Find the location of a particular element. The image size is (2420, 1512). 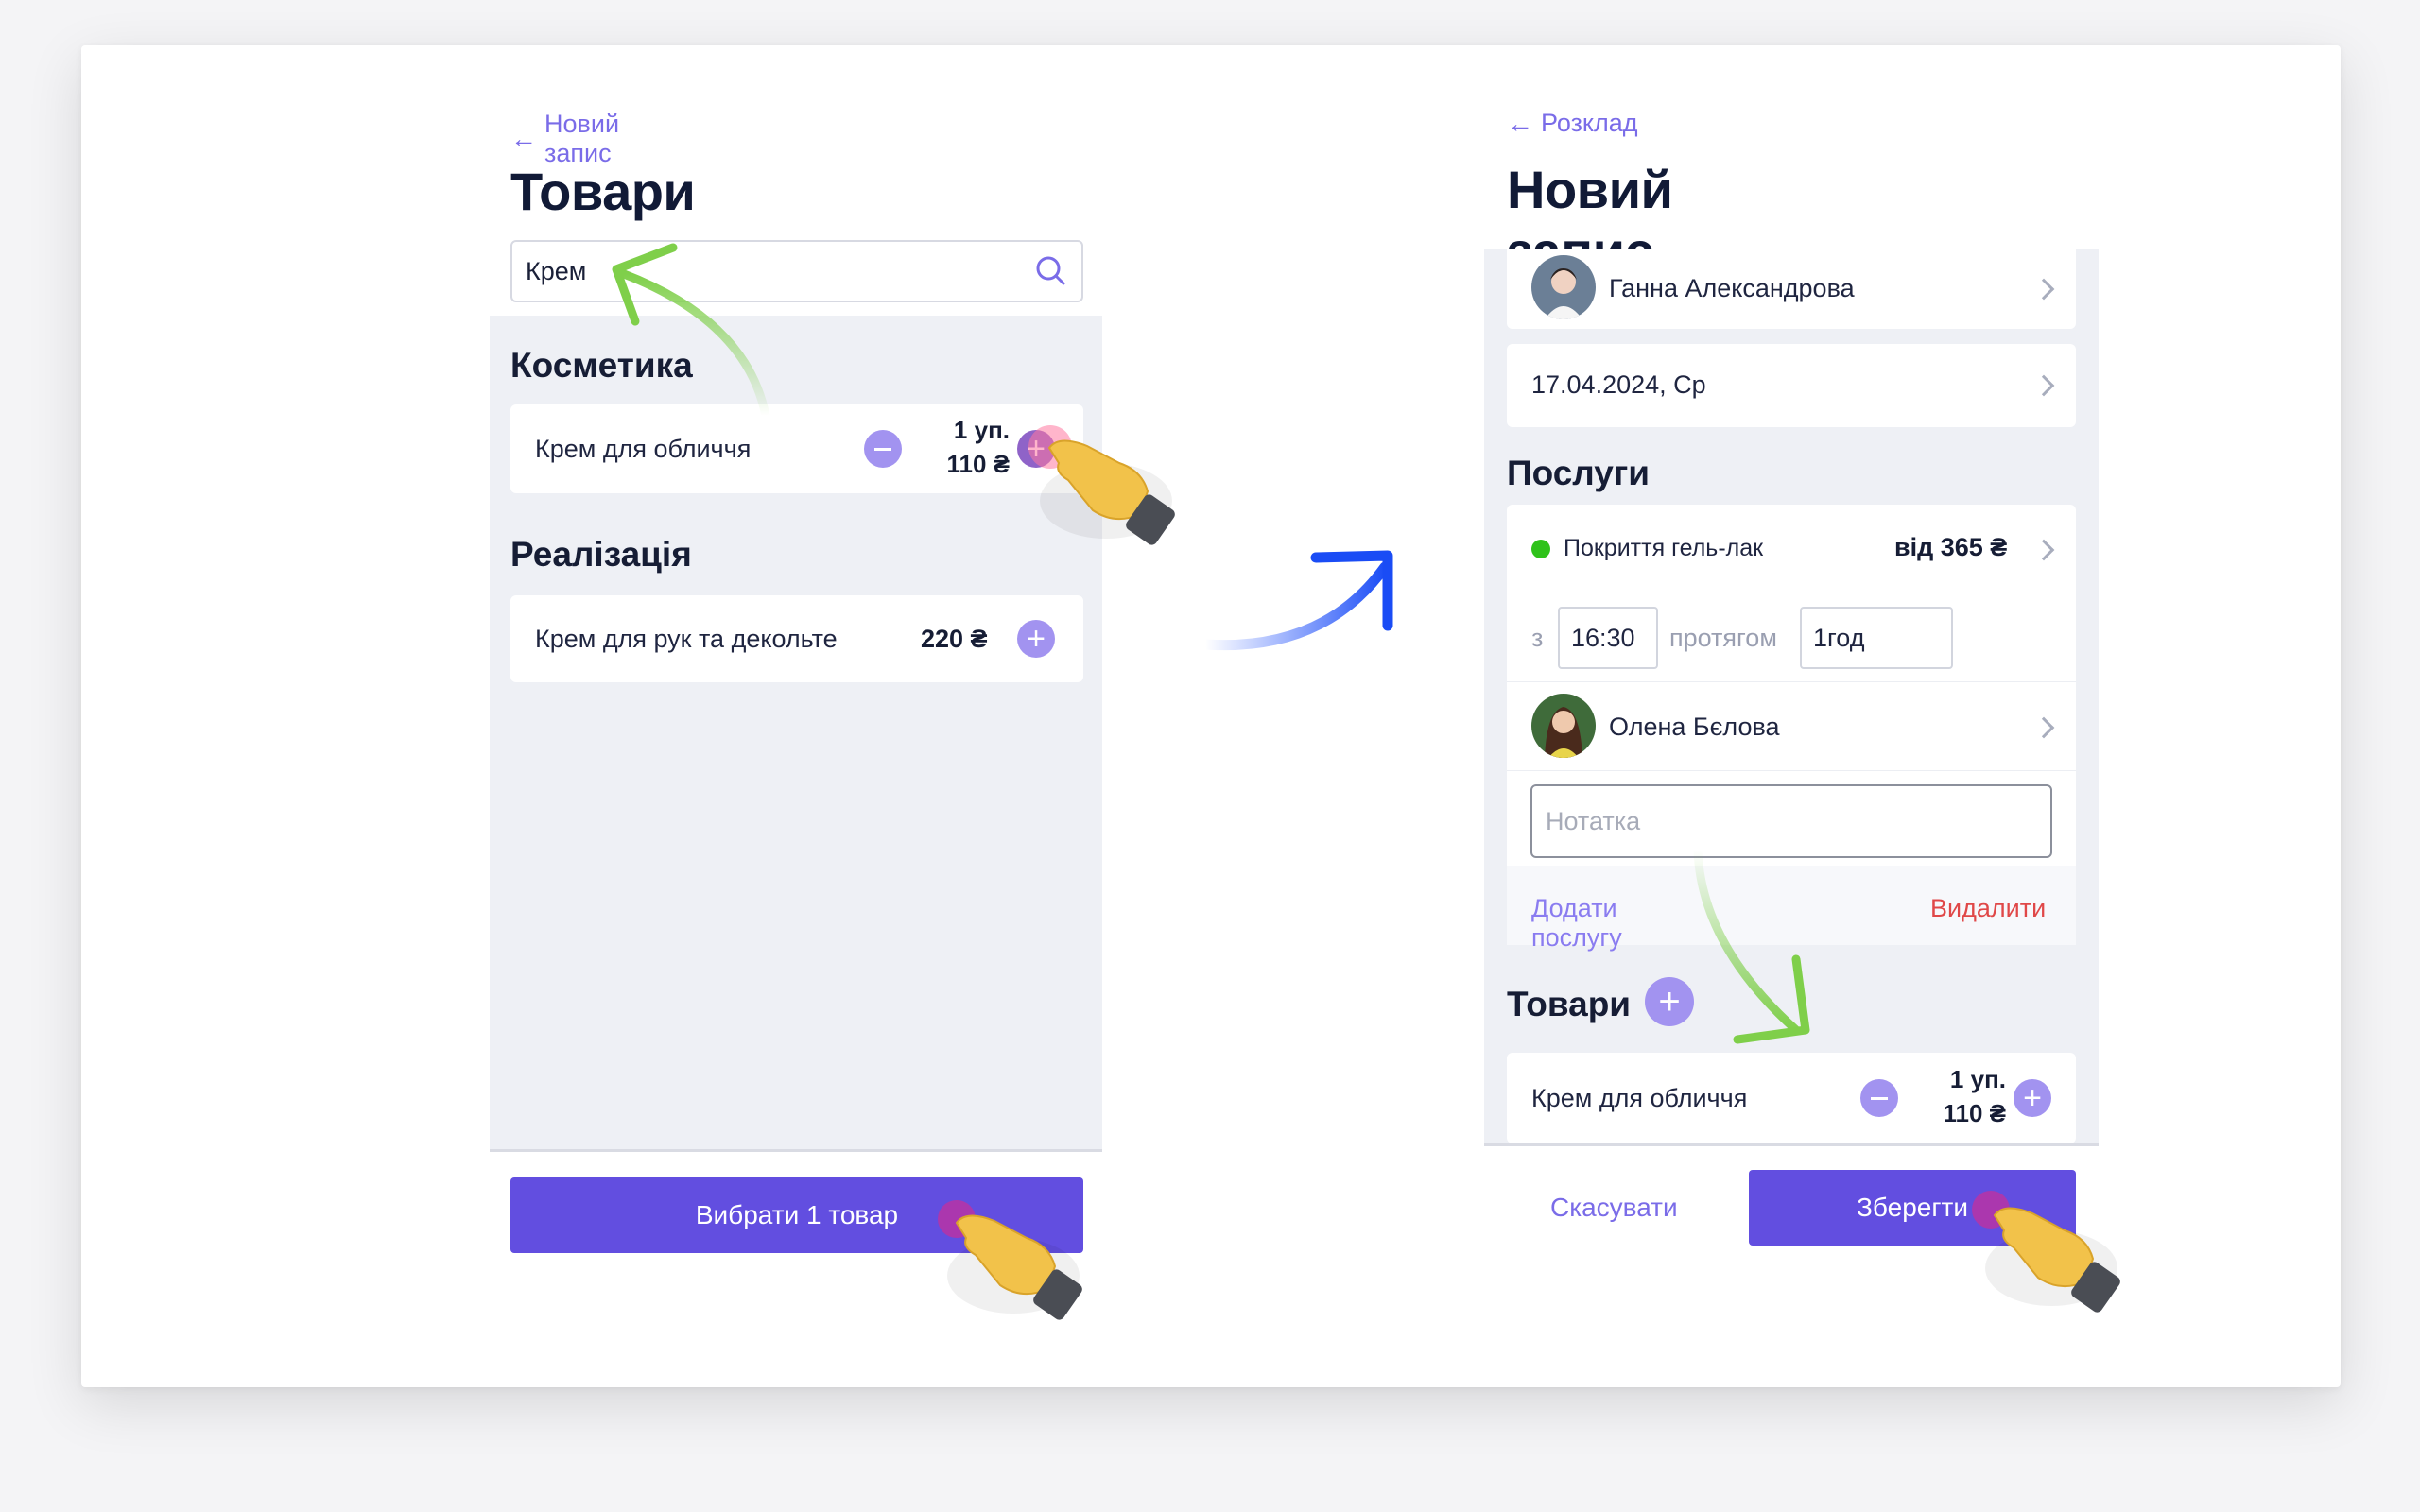

save-button-label: Зберегти is located at coordinates (1912, 1207).